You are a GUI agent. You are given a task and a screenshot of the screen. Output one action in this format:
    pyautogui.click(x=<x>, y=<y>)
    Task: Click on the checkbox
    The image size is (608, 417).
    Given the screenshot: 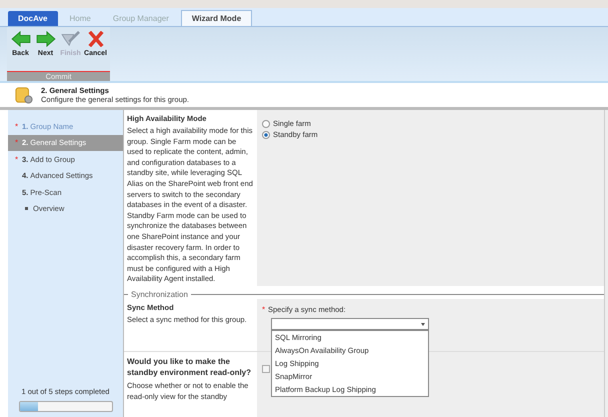 What is the action you would take?
    pyautogui.click(x=266, y=369)
    